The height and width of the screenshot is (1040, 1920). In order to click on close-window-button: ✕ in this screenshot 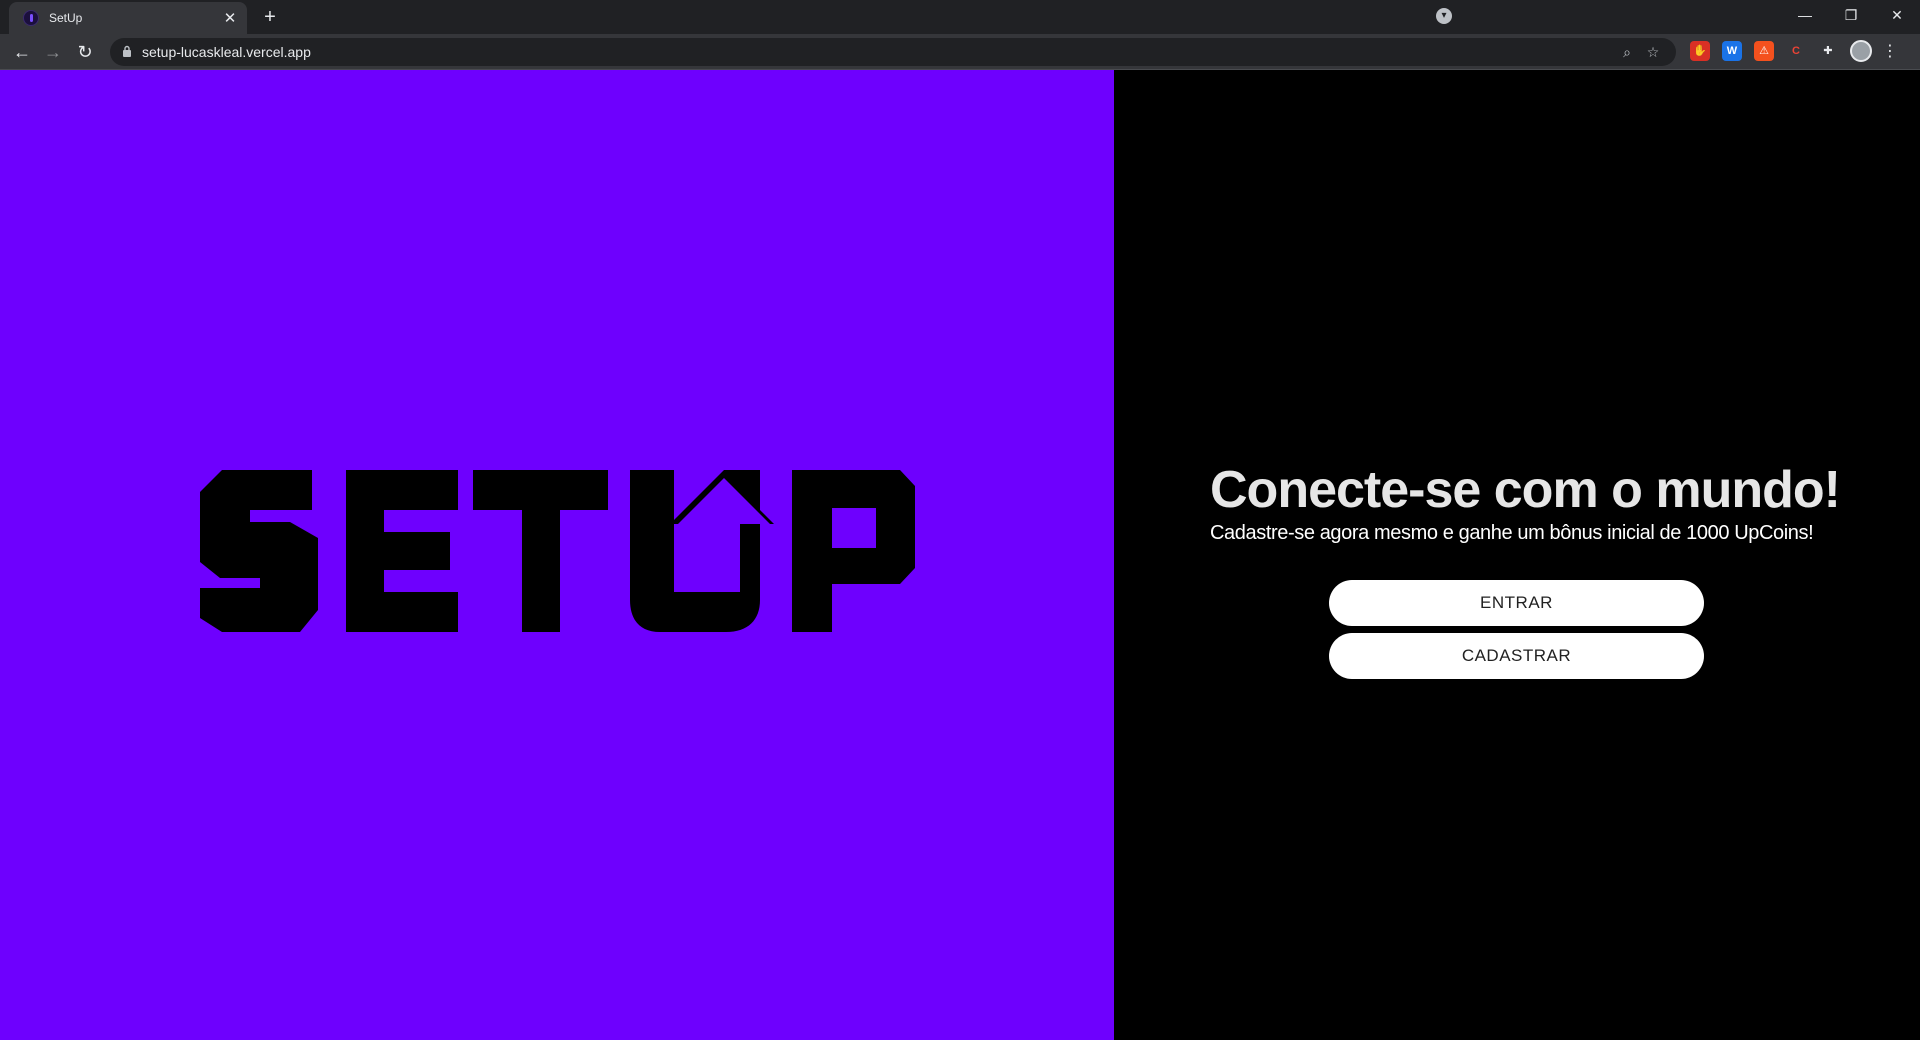, I will do `click(1897, 15)`.